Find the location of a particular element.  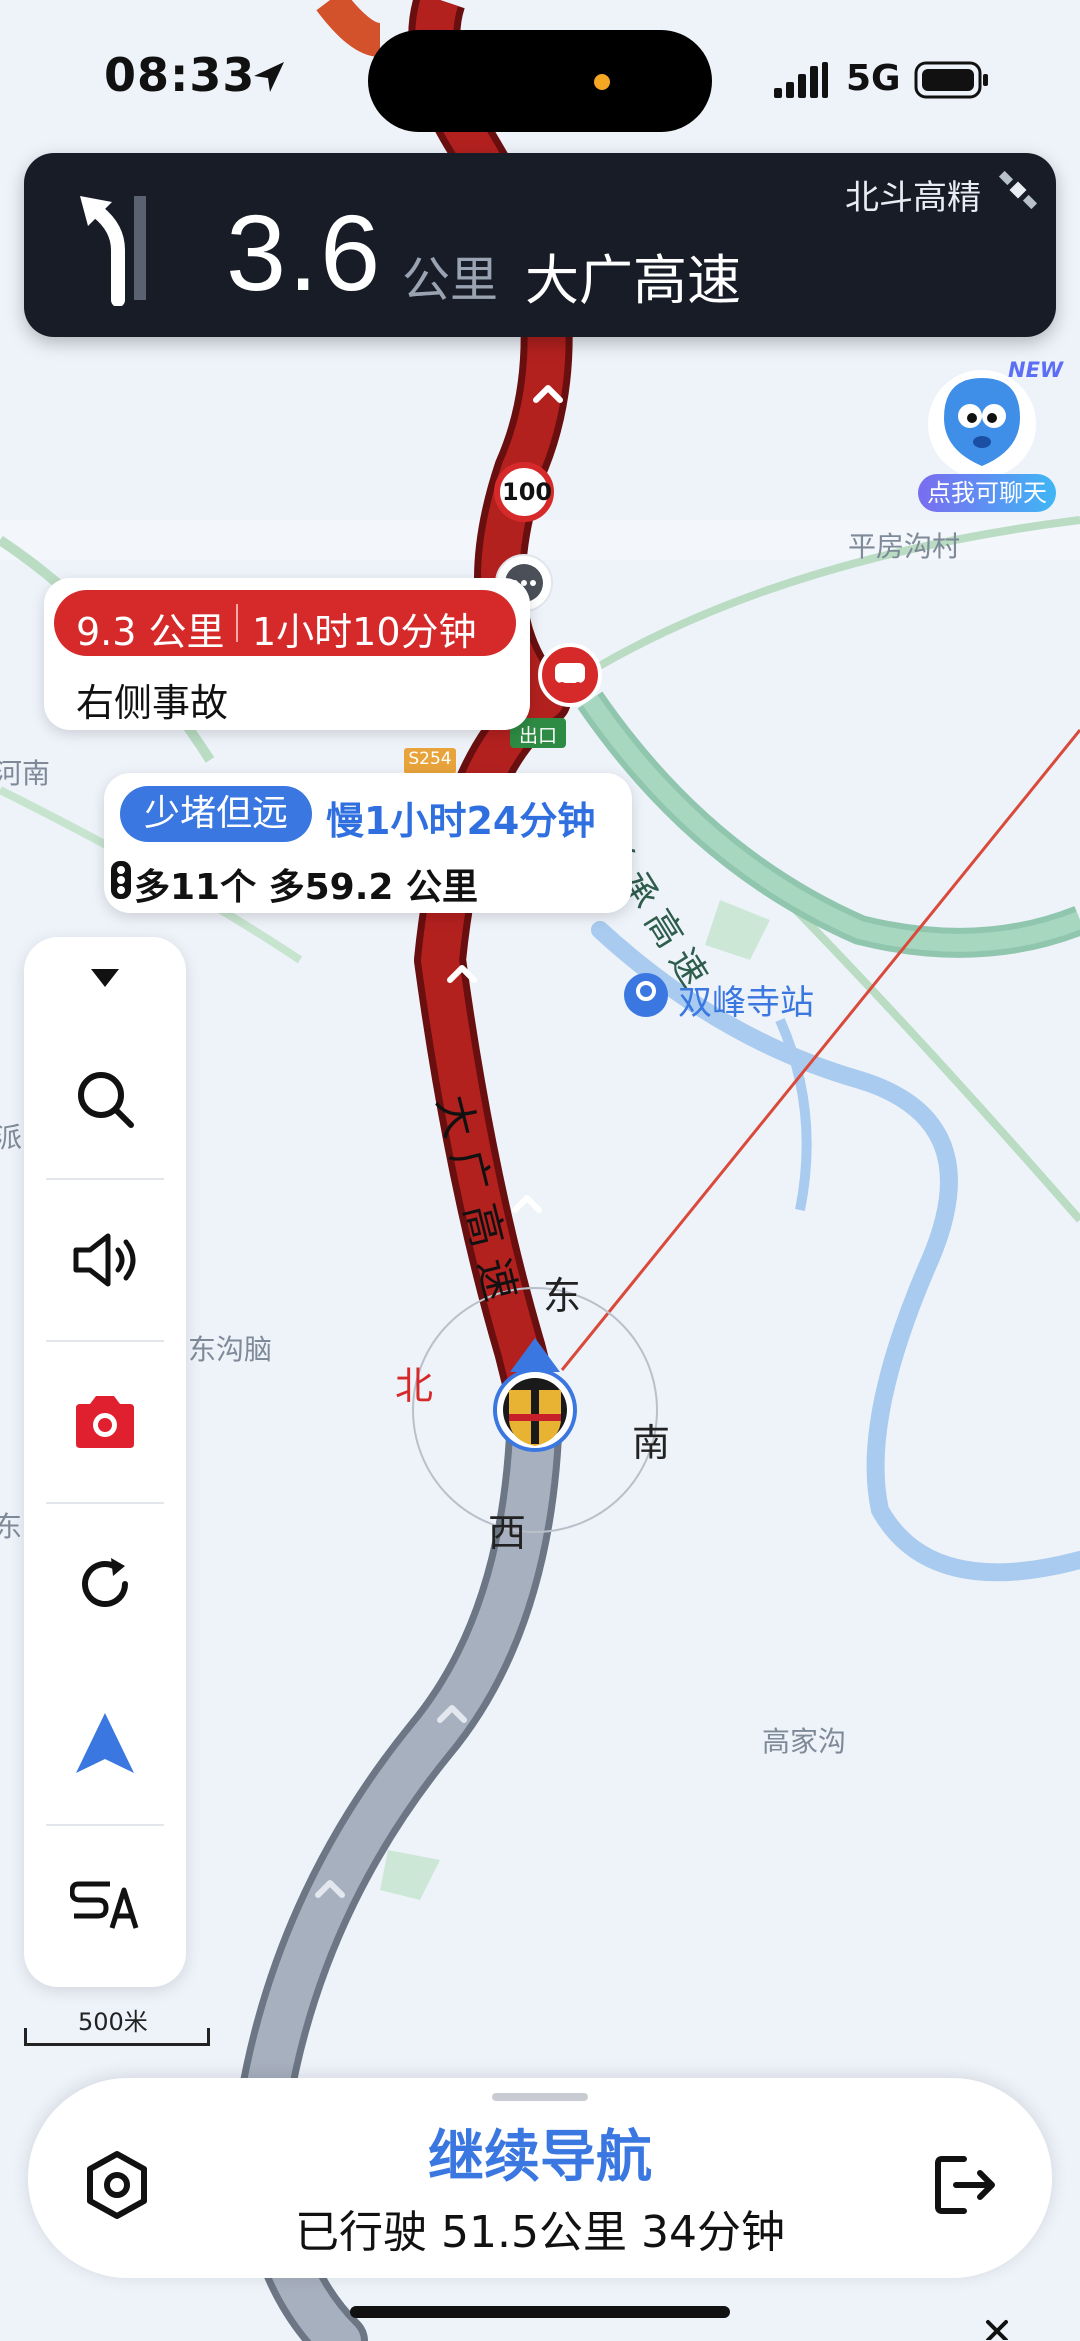

alternative-route-badge: 少堵但远 is located at coordinates (216, 814).